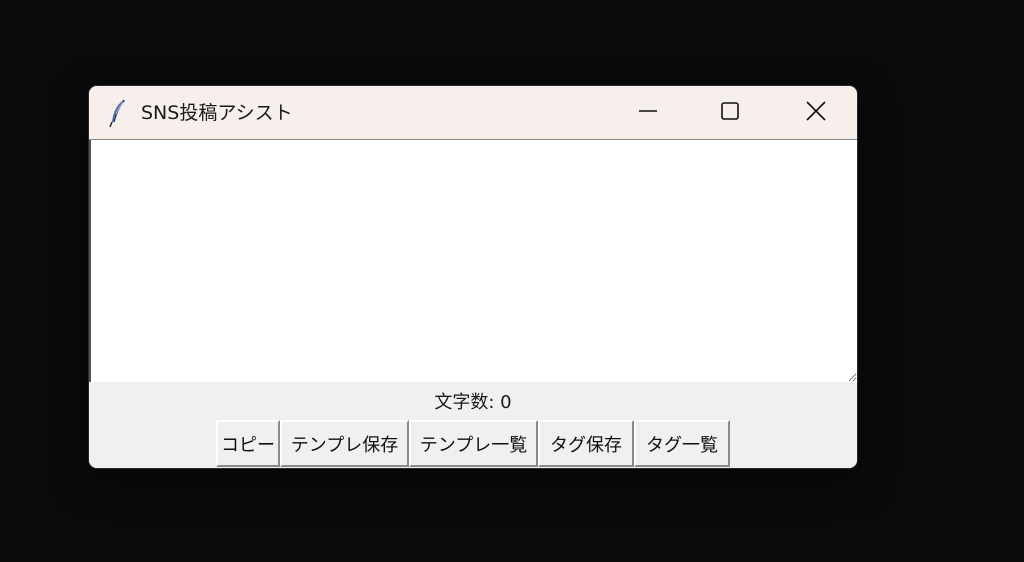  What do you see at coordinates (473, 113) in the screenshot?
I see `title-bar: SNS投稿アシスト` at bounding box center [473, 113].